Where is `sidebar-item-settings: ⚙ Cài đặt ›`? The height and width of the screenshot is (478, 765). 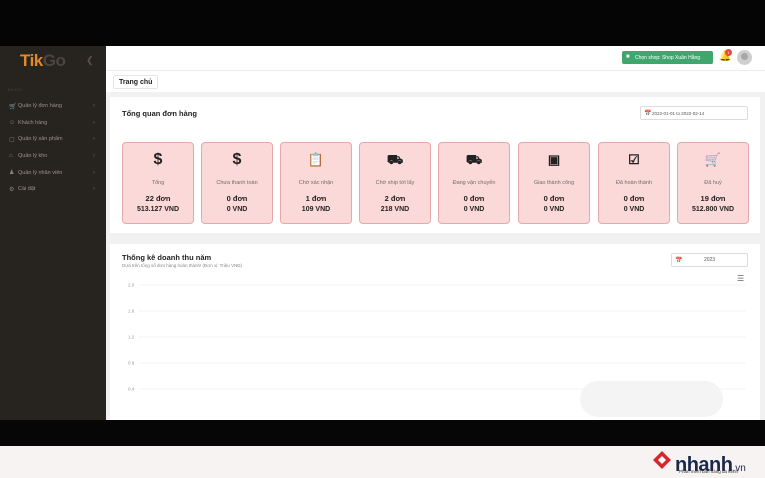
sidebar-item-settings: ⚙ Cài đặt › is located at coordinates (53, 189).